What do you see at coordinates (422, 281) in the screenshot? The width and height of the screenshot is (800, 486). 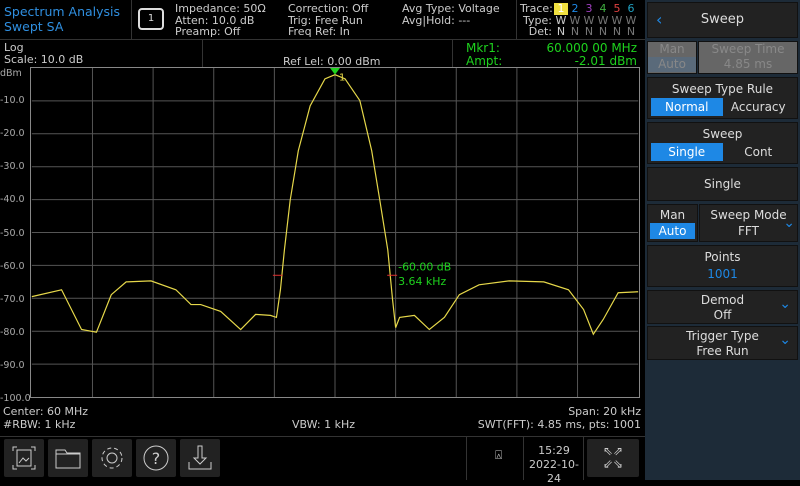 I see `ndb-bandwidth: 3.64 kHz` at bounding box center [422, 281].